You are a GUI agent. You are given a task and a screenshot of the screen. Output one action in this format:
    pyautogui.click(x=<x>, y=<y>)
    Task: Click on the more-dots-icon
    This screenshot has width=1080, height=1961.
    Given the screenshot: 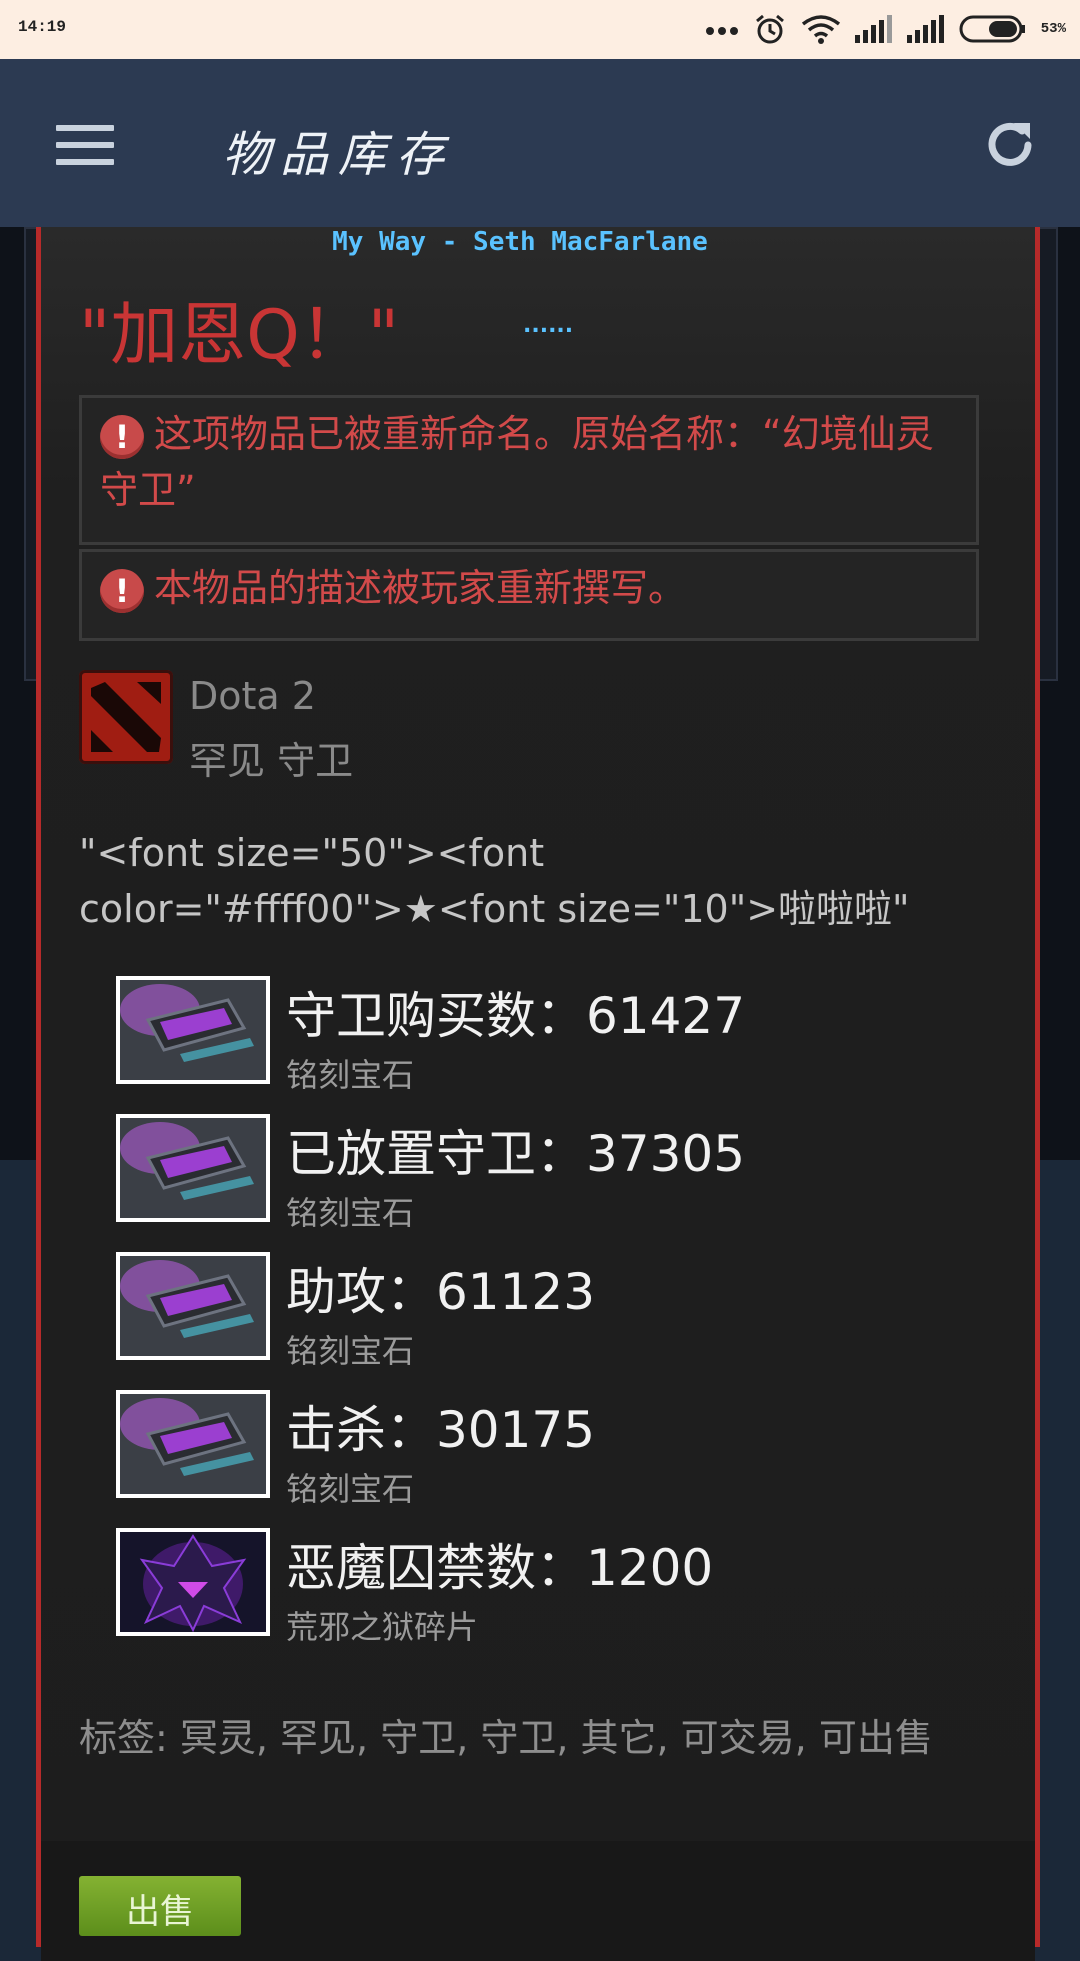 What is the action you would take?
    pyautogui.click(x=721, y=31)
    